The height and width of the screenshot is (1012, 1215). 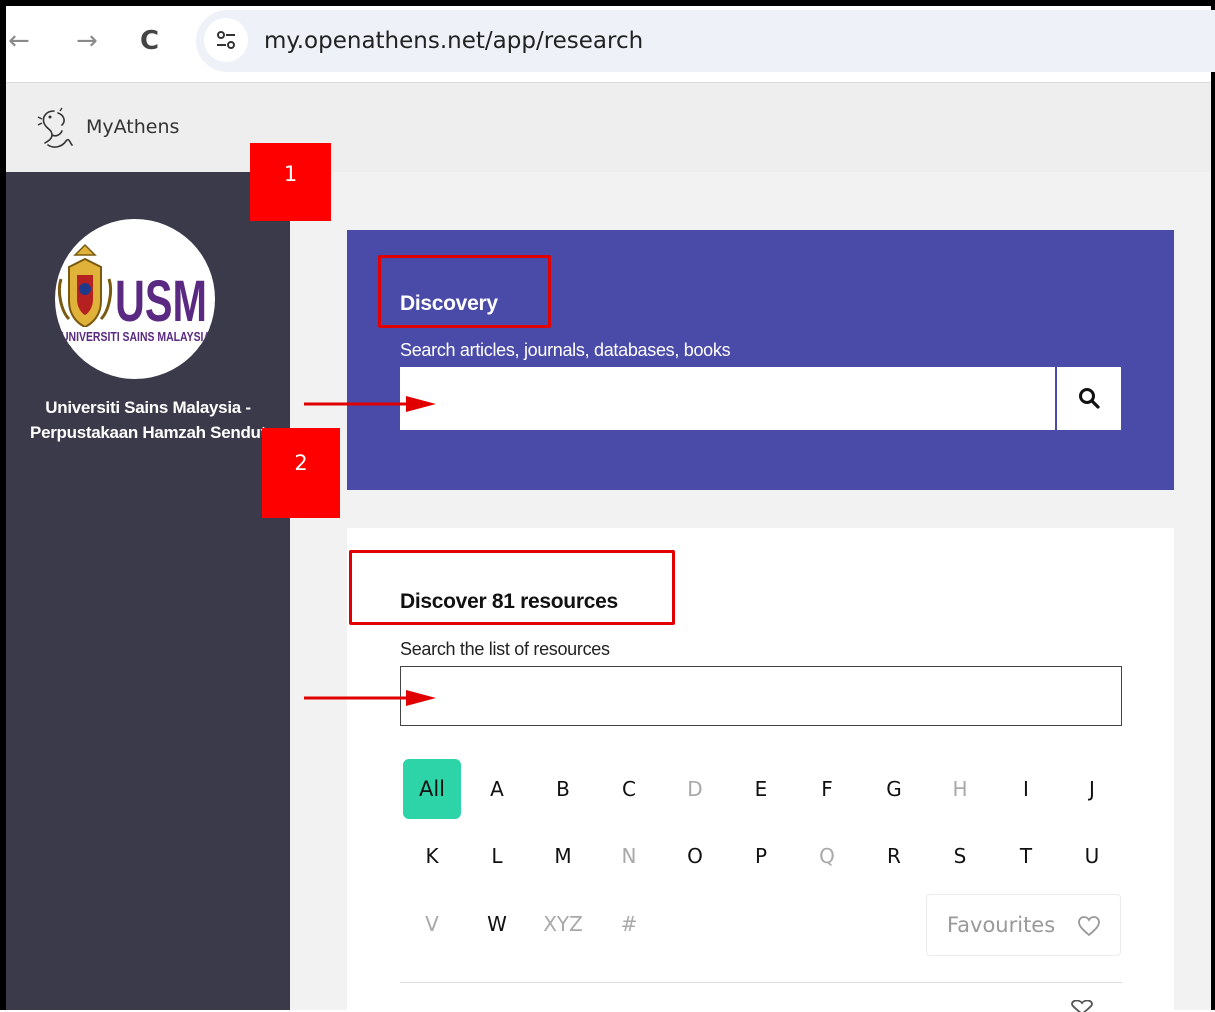 I want to click on athena-logo-icon, so click(x=56, y=132).